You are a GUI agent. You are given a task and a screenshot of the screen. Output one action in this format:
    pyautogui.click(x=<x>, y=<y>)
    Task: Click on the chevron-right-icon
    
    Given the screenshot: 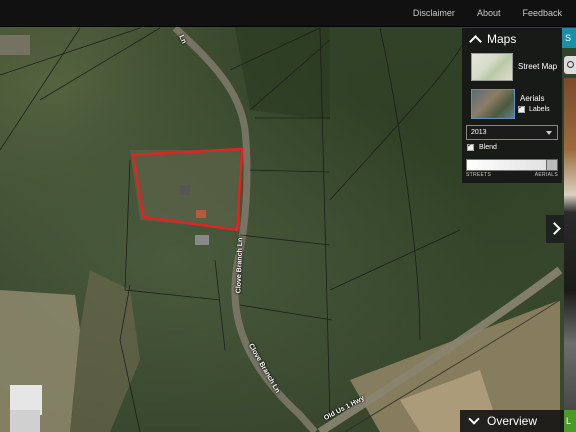 What is the action you would take?
    pyautogui.click(x=555, y=229)
    